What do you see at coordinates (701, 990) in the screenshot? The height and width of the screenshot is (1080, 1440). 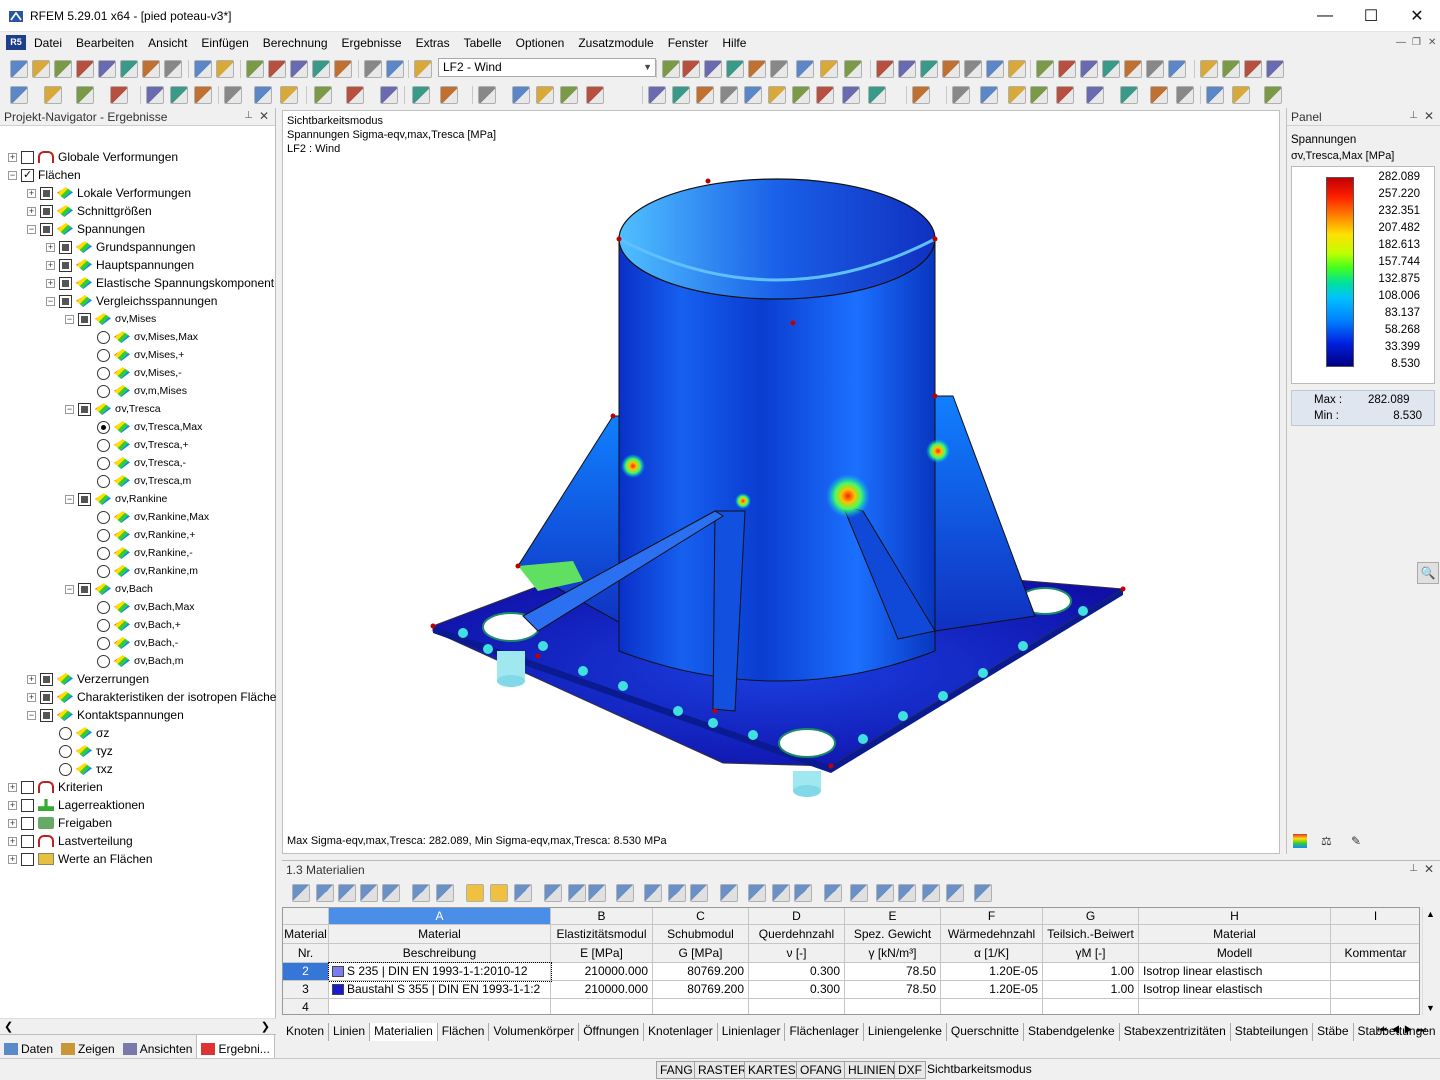 I see `table-cell: 80769.200` at bounding box center [701, 990].